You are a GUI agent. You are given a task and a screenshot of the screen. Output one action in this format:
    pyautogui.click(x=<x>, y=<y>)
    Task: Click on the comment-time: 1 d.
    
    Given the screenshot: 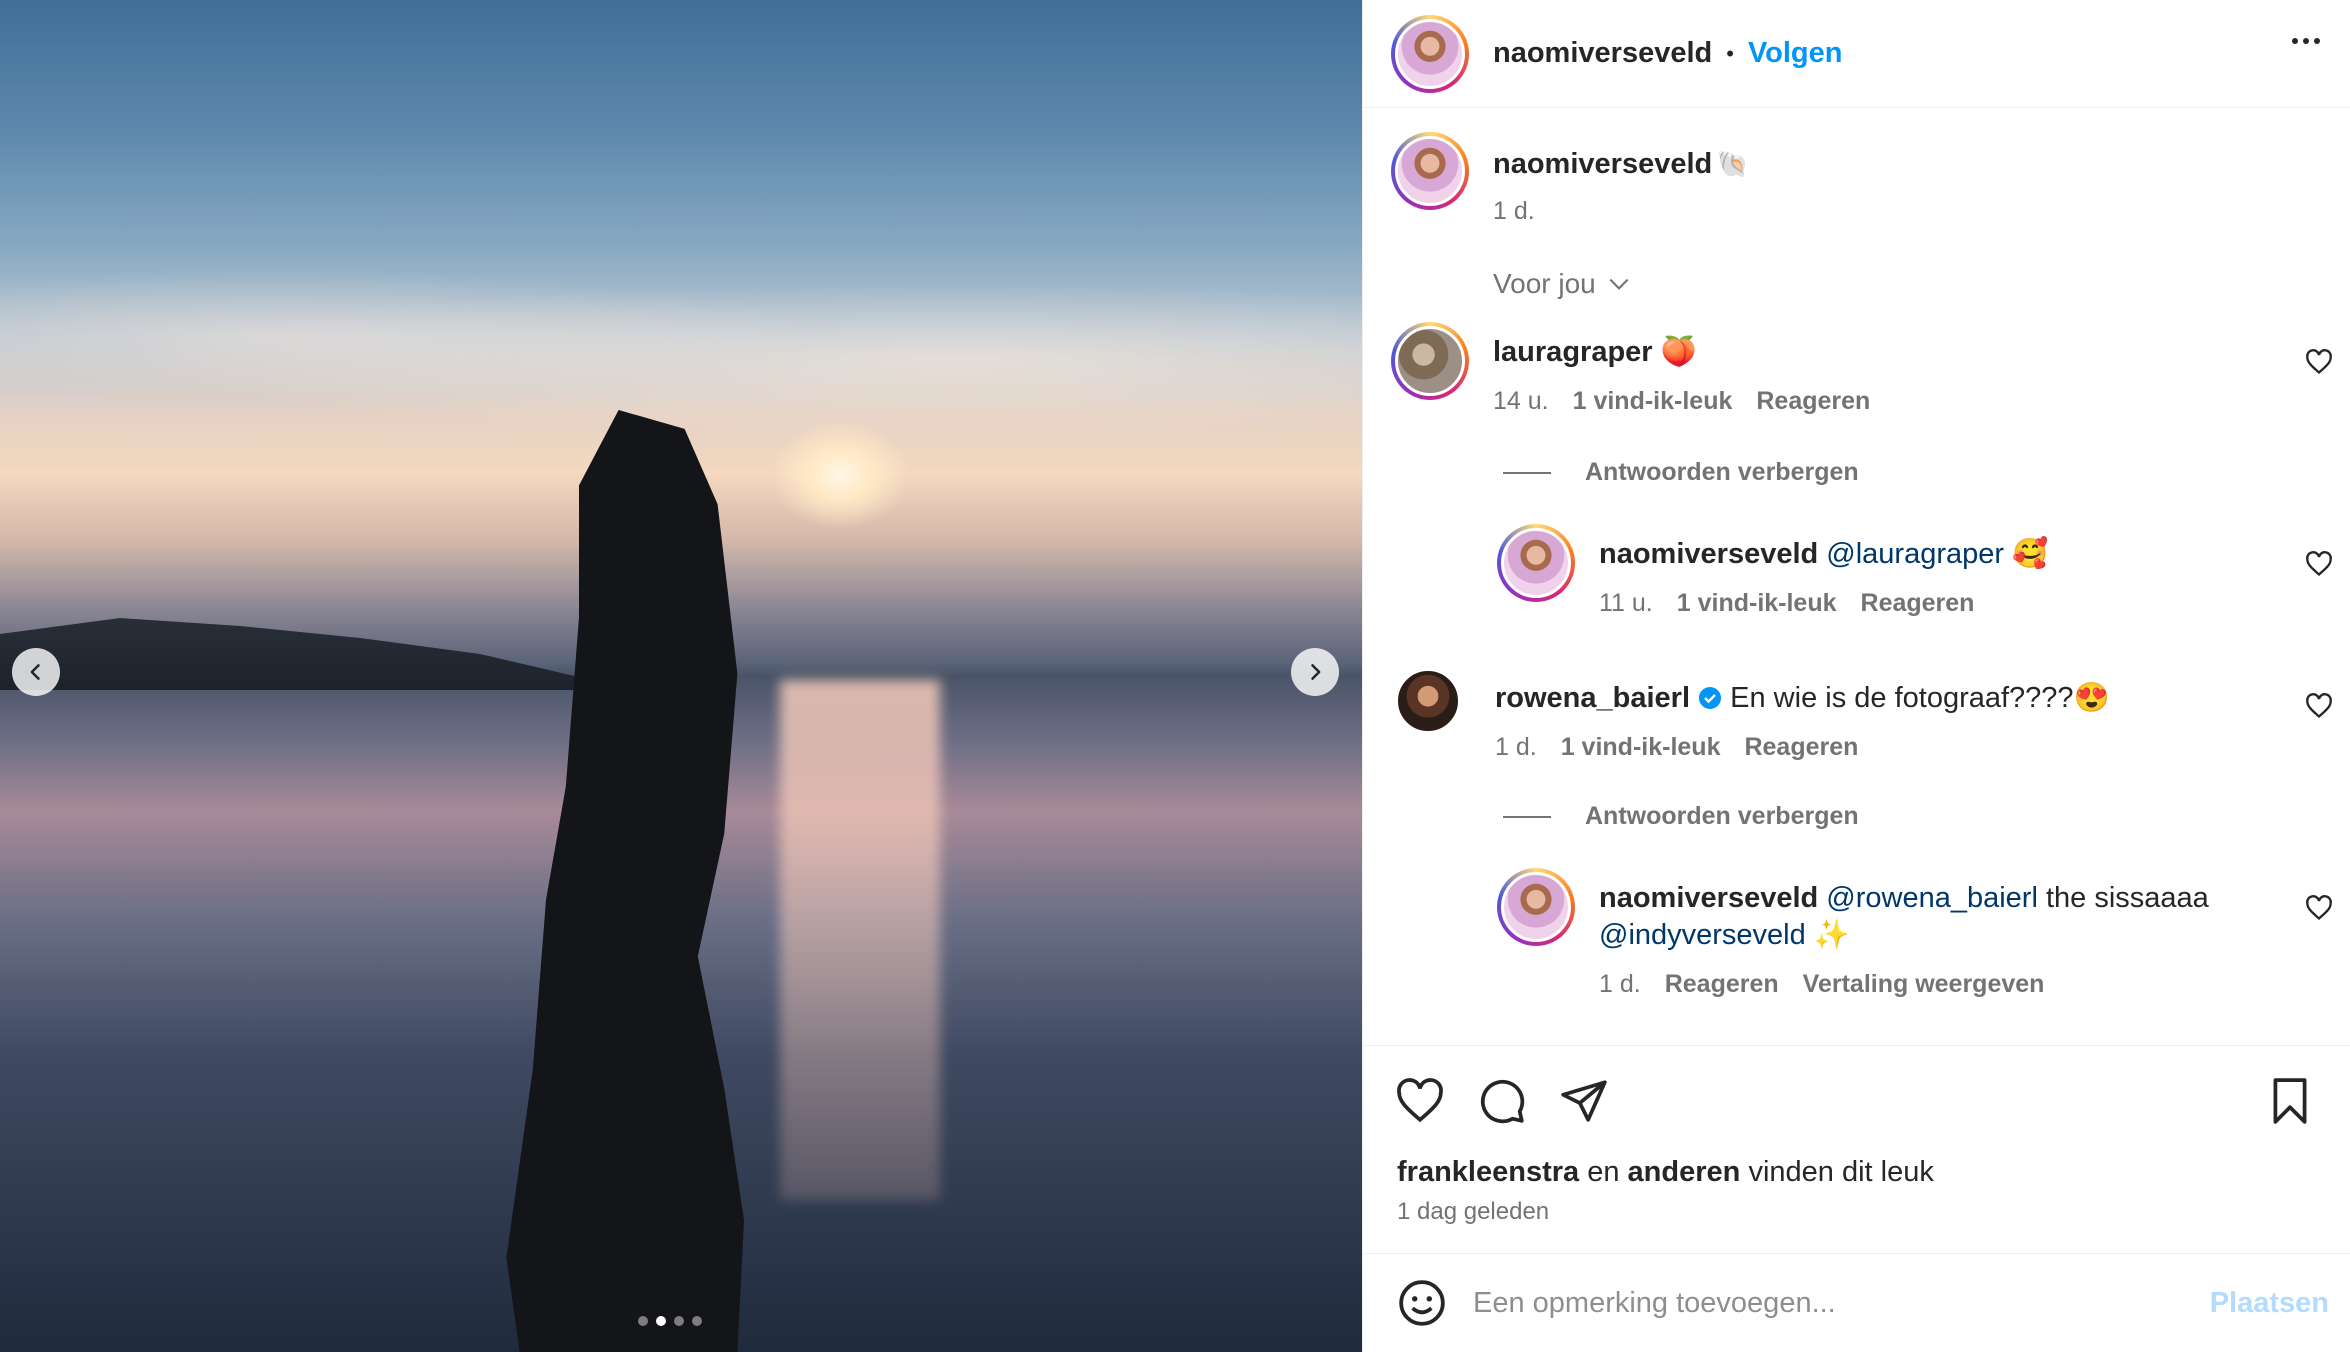 What is the action you would take?
    pyautogui.click(x=1516, y=747)
    